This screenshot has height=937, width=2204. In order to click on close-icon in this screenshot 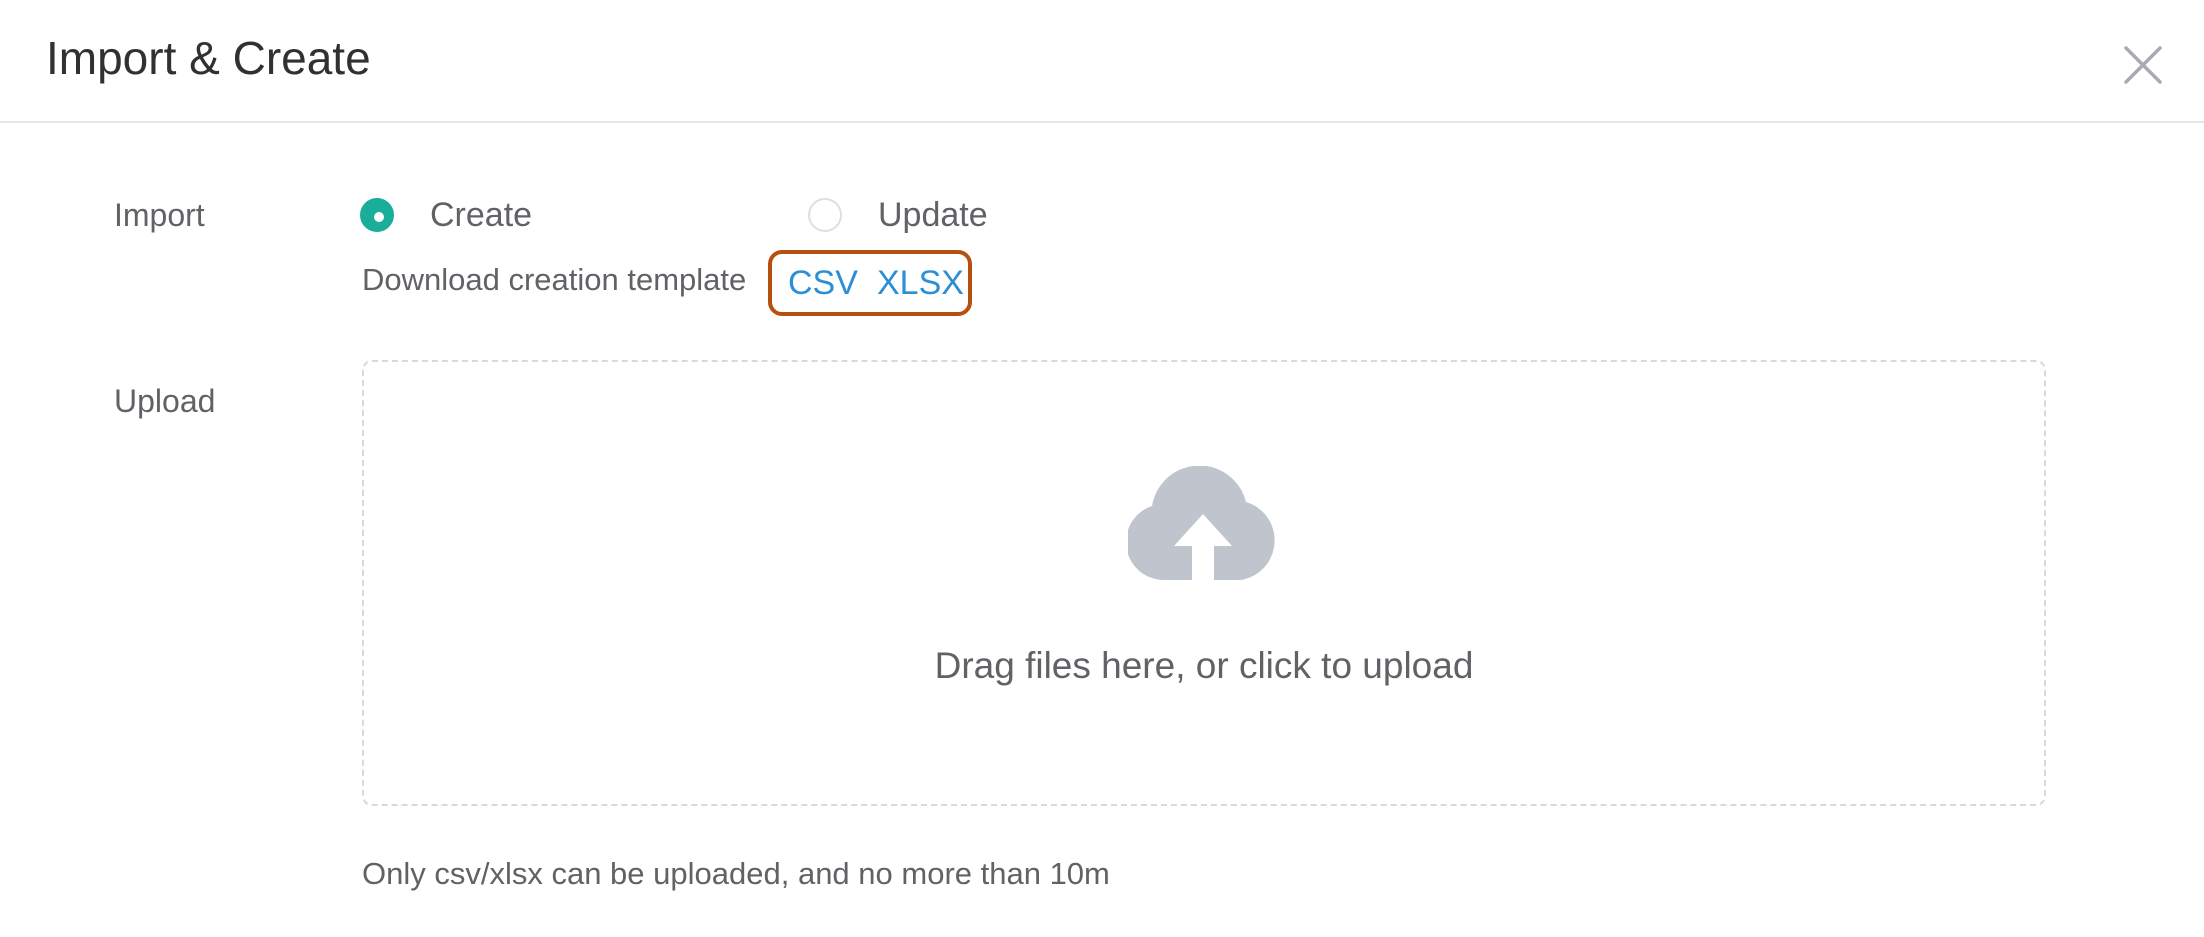, I will do `click(2143, 65)`.